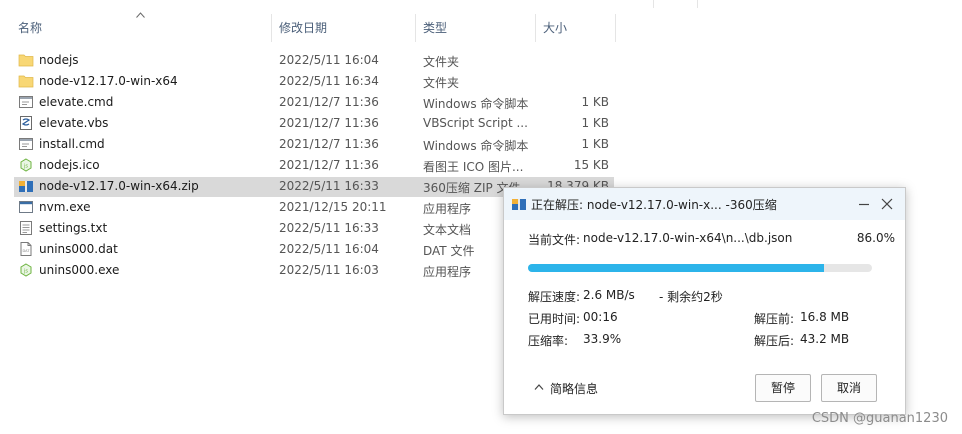  I want to click on vbs-icon, so click(26, 123).